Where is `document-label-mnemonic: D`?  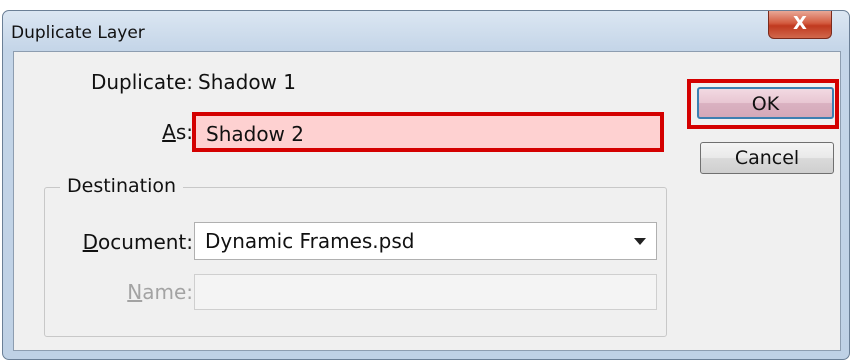 document-label-mnemonic: D is located at coordinates (90, 242).